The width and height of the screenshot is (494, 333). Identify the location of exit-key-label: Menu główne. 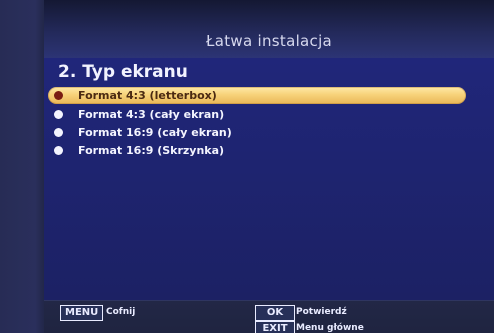
(330, 328).